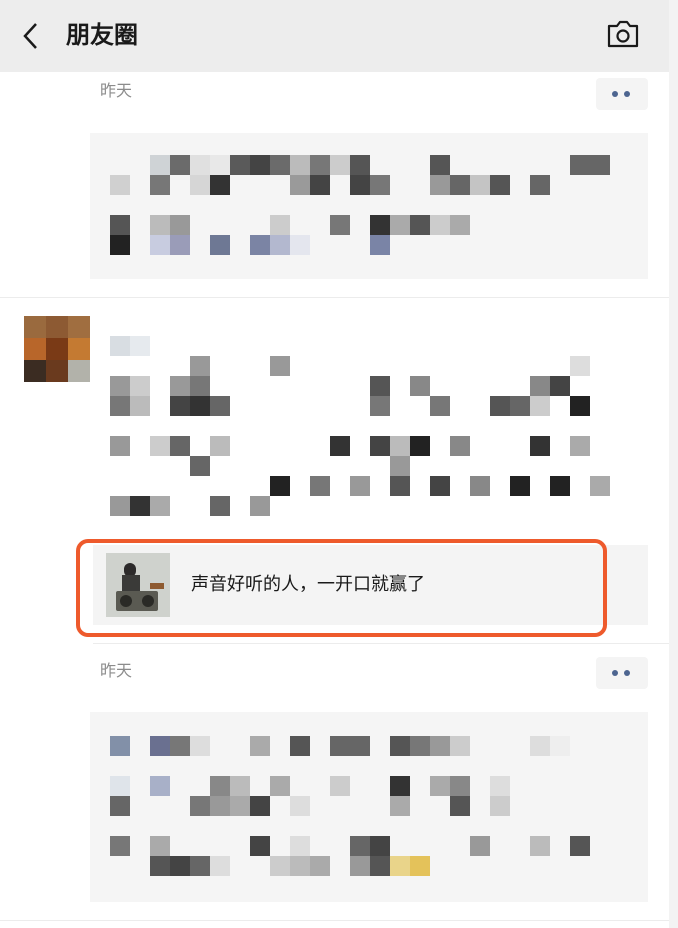  Describe the element at coordinates (341, 588) in the screenshot. I see `highlight-frame` at that location.